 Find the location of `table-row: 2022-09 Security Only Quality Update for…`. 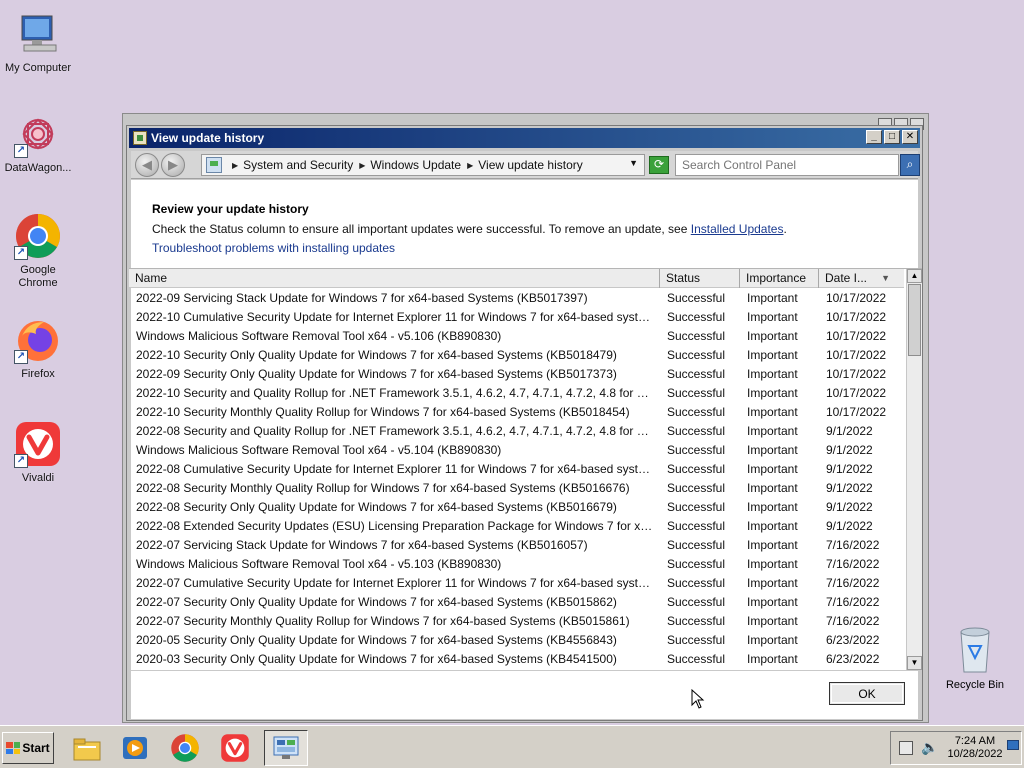

table-row: 2022-09 Security Only Quality Update for… is located at coordinates (516, 374).